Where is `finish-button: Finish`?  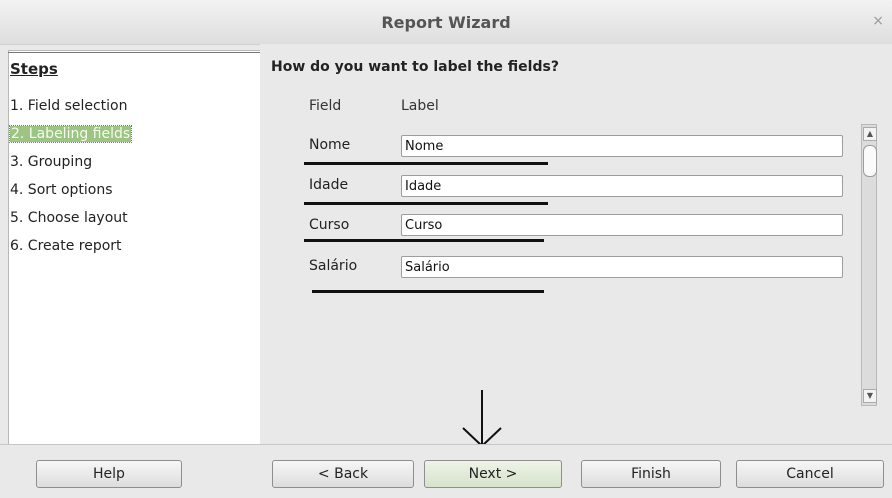 finish-button: Finish is located at coordinates (651, 474).